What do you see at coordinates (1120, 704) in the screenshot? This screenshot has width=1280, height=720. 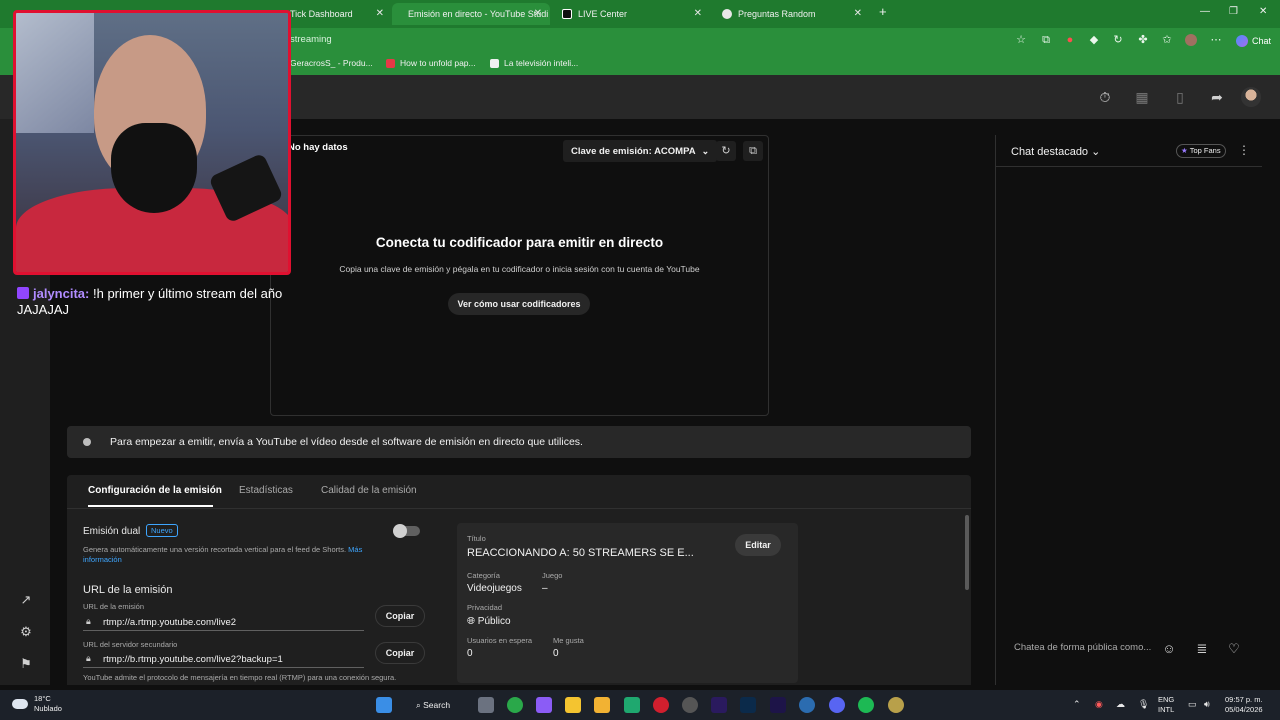 I see `onedrive-icon: ☁` at bounding box center [1120, 704].